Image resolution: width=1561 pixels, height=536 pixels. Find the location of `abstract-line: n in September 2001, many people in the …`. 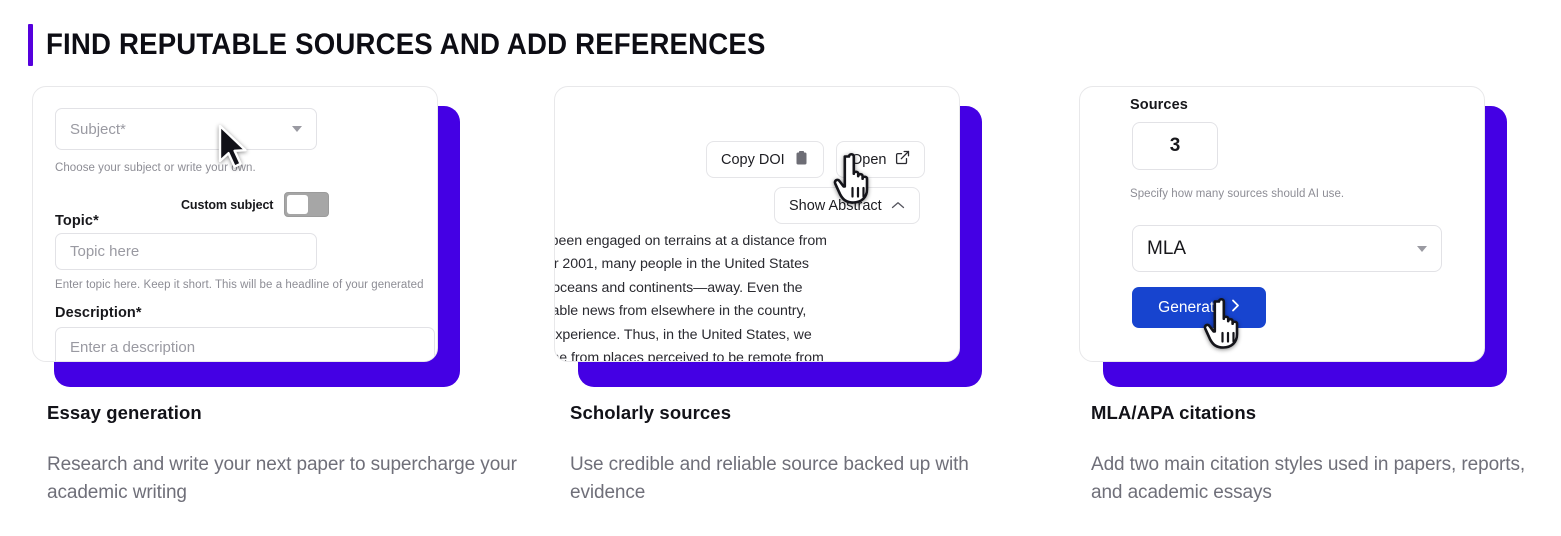

abstract-line: n in September 2001, many people in the … is located at coordinates (681, 264).